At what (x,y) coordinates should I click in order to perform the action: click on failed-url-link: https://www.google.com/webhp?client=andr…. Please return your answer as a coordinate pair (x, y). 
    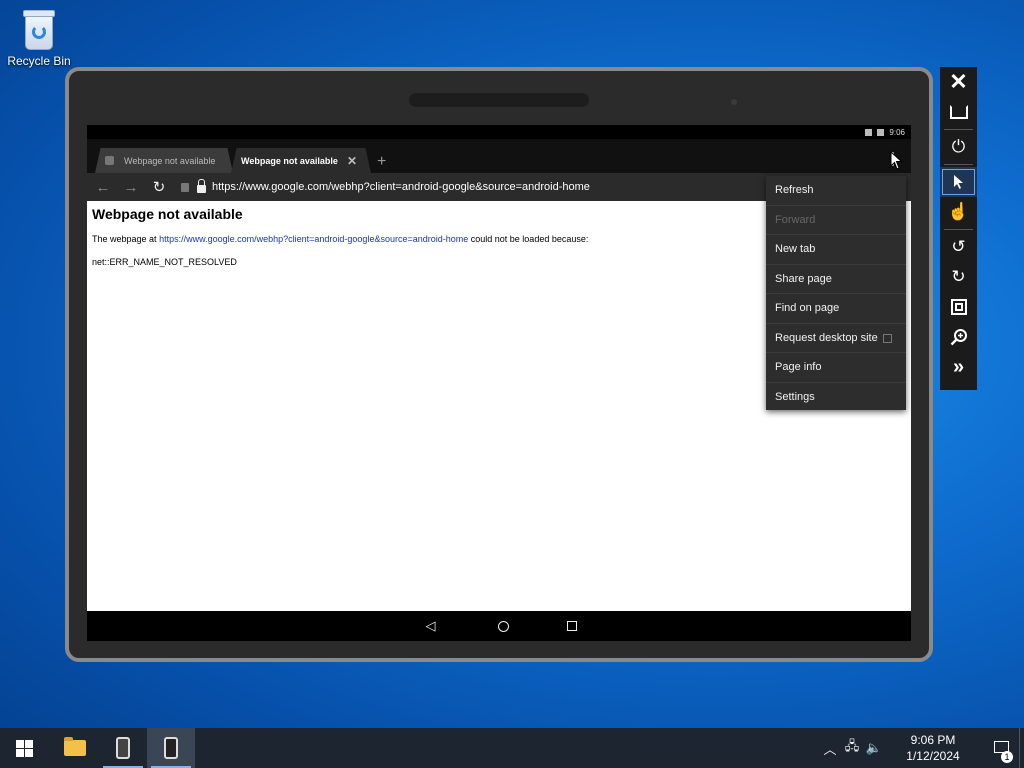
    Looking at the image, I should click on (313, 239).